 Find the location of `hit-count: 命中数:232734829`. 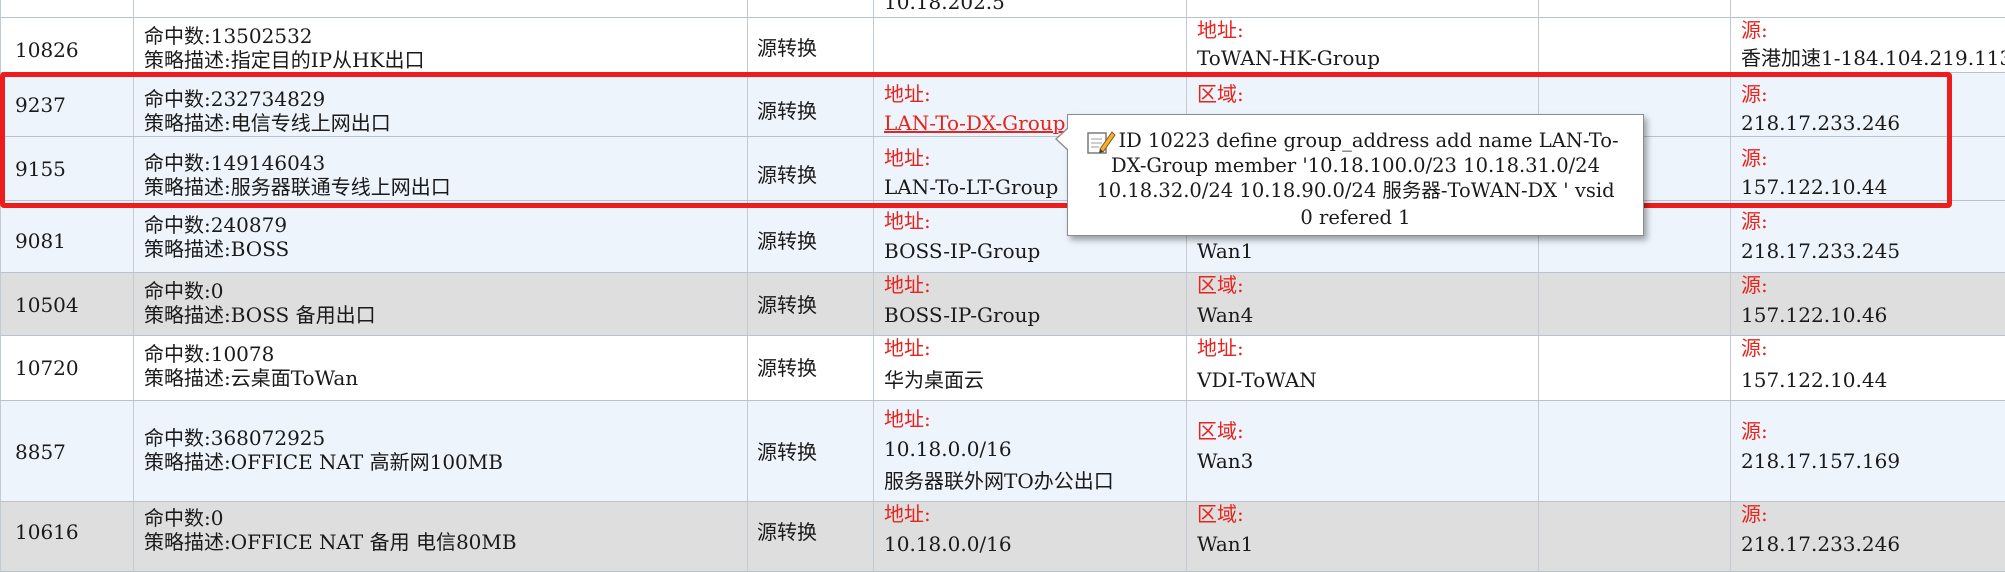

hit-count: 命中数:232734829 is located at coordinates (235, 99).